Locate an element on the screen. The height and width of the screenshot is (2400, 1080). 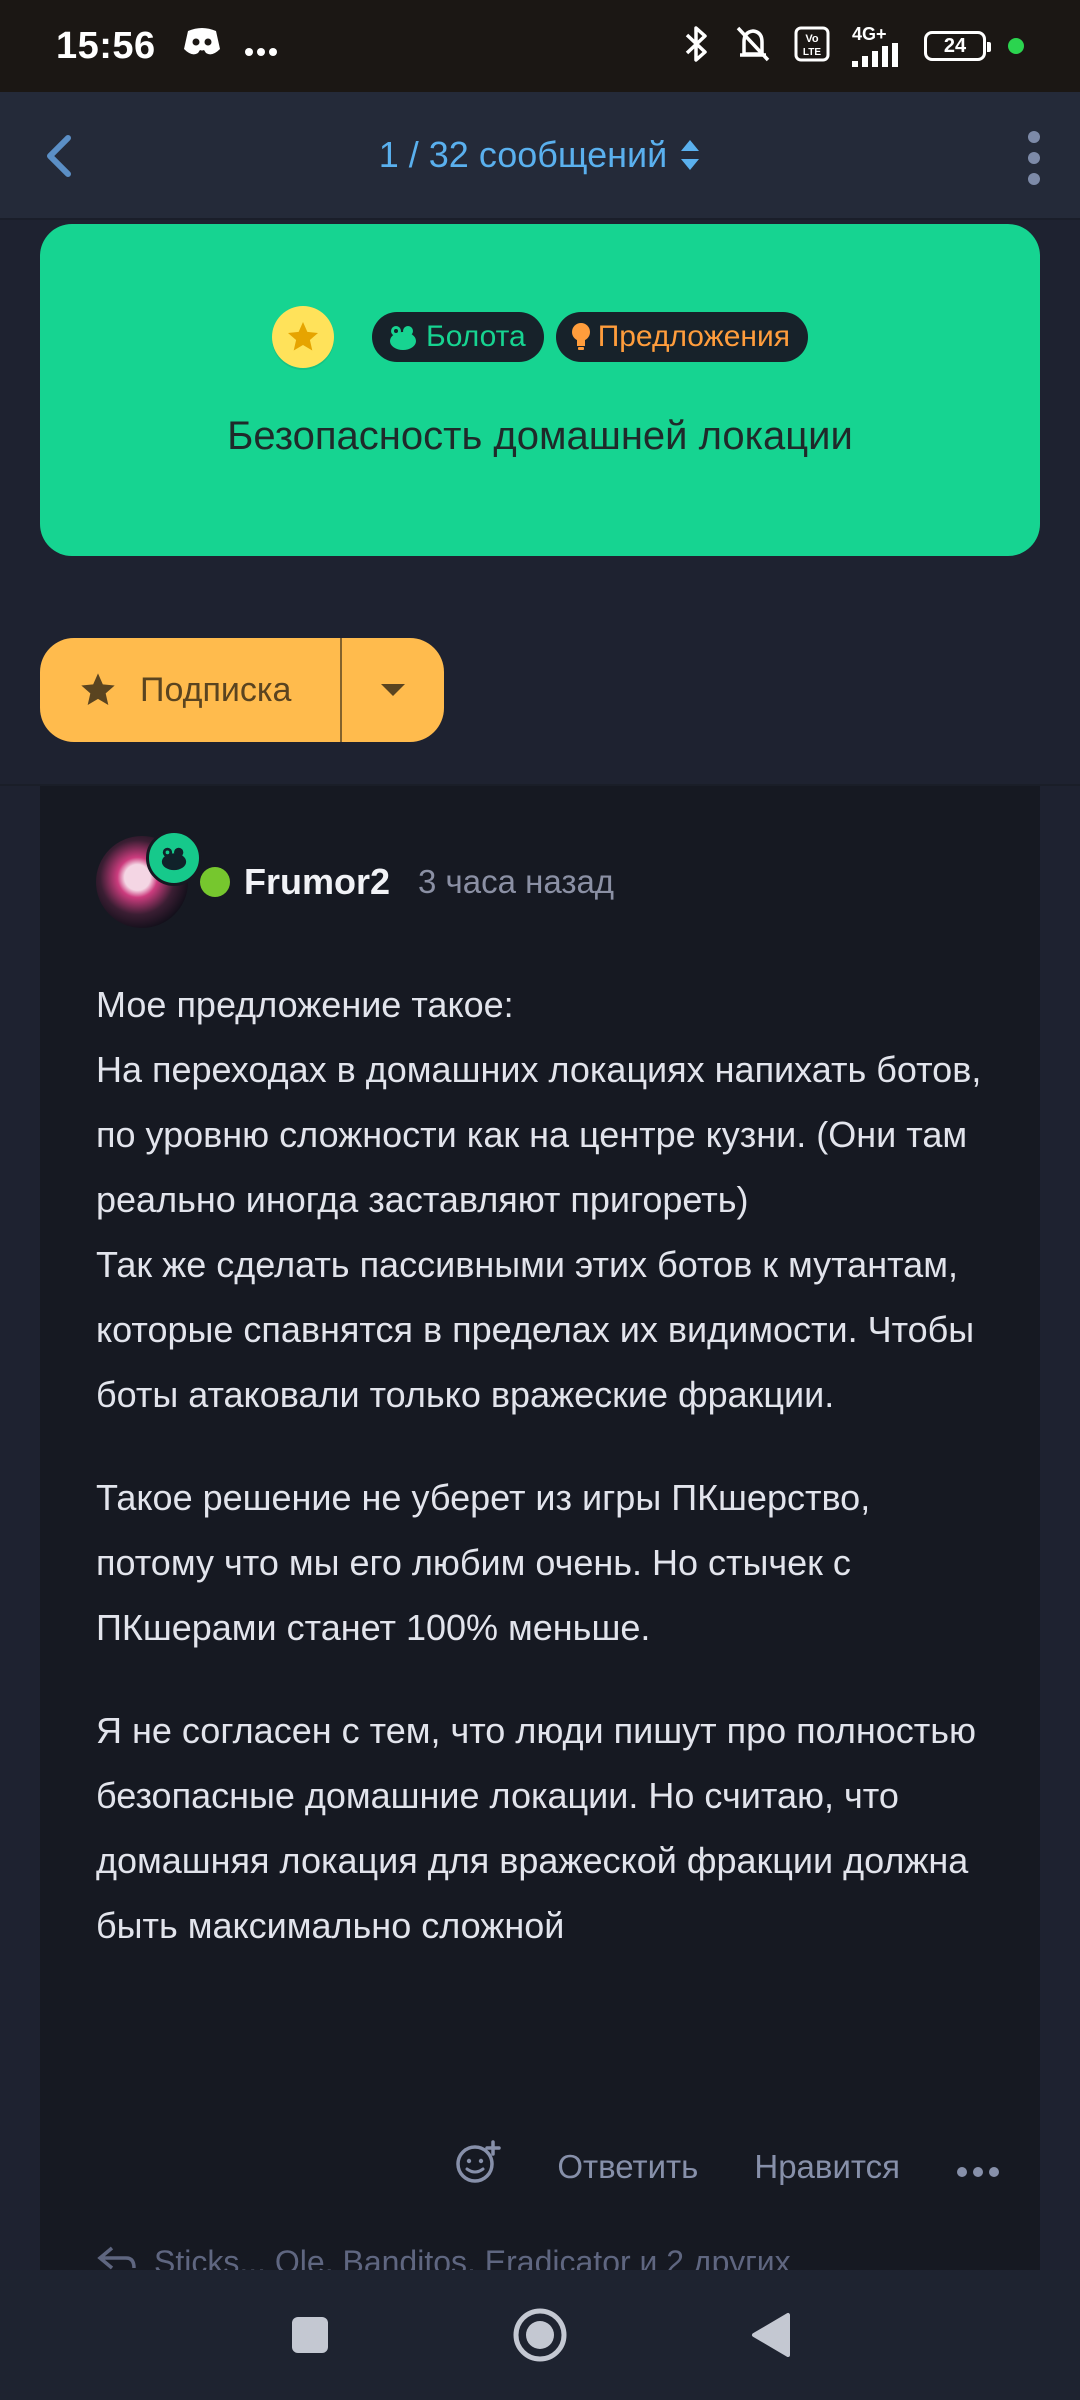
status-bar: 15:56 Vo LTE 4G+ 24 is located at coordinates (540, 46).